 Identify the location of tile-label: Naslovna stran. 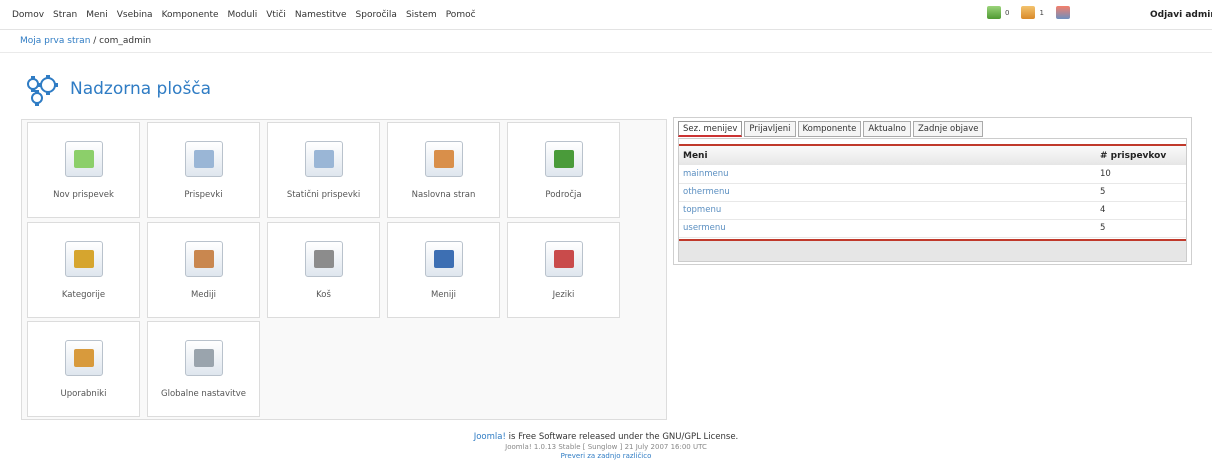
(443, 195).